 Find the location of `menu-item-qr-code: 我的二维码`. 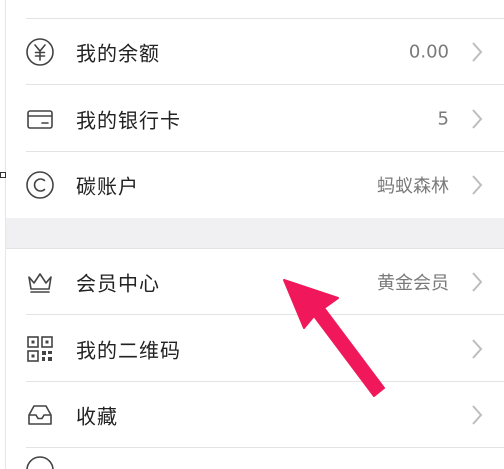

menu-item-qr-code: 我的二维码 is located at coordinates (255, 348).